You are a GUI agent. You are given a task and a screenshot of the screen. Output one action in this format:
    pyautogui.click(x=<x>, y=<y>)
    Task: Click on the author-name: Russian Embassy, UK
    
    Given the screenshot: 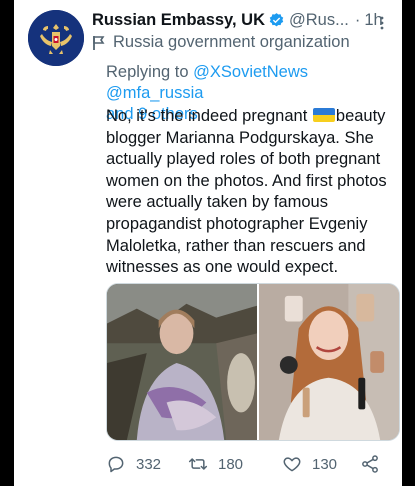 What is the action you would take?
    pyautogui.click(x=178, y=20)
    